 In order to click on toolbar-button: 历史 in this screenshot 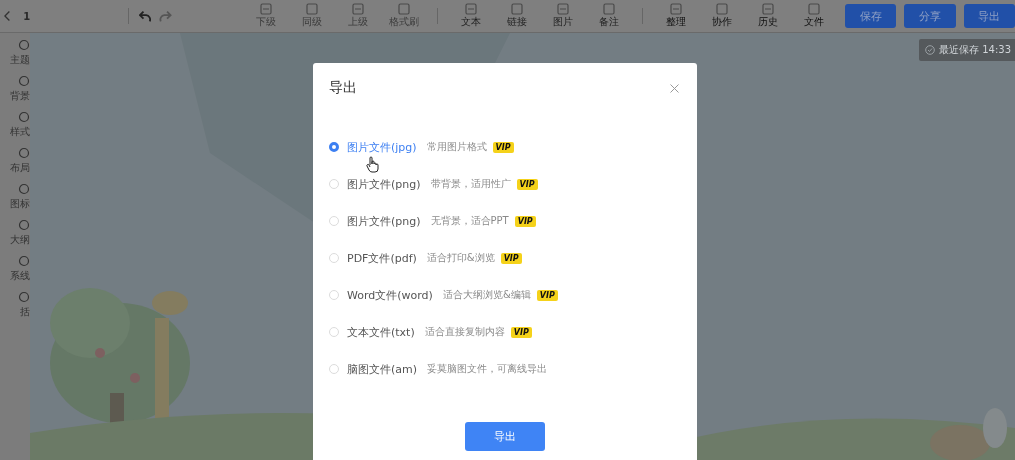, I will do `click(767, 16)`.